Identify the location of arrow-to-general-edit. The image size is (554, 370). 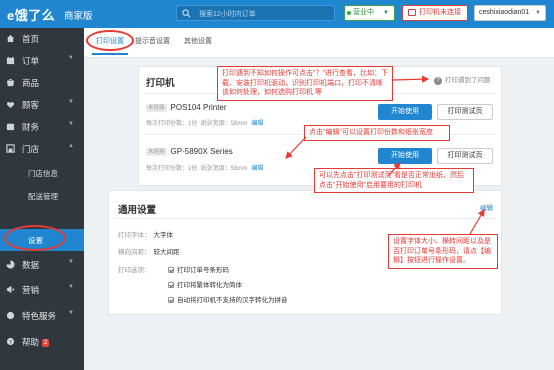
(477, 221).